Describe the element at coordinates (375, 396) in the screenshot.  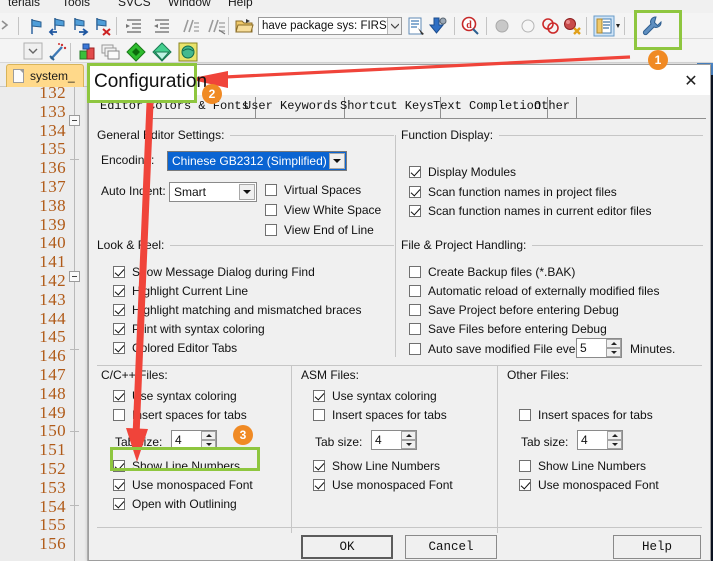
I see `checkbox-asm-use-syntax-coloring: Use syntax coloring` at that location.